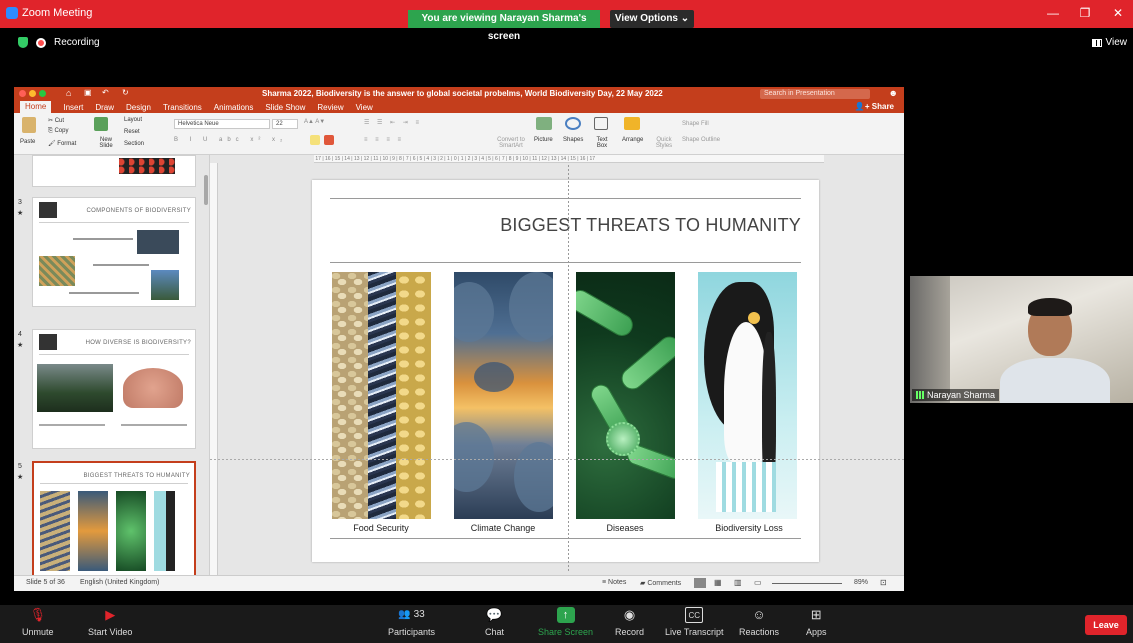 This screenshot has height=643, width=1133. Describe the element at coordinates (861, 582) in the screenshot. I see `zoom-level: 89%` at that location.